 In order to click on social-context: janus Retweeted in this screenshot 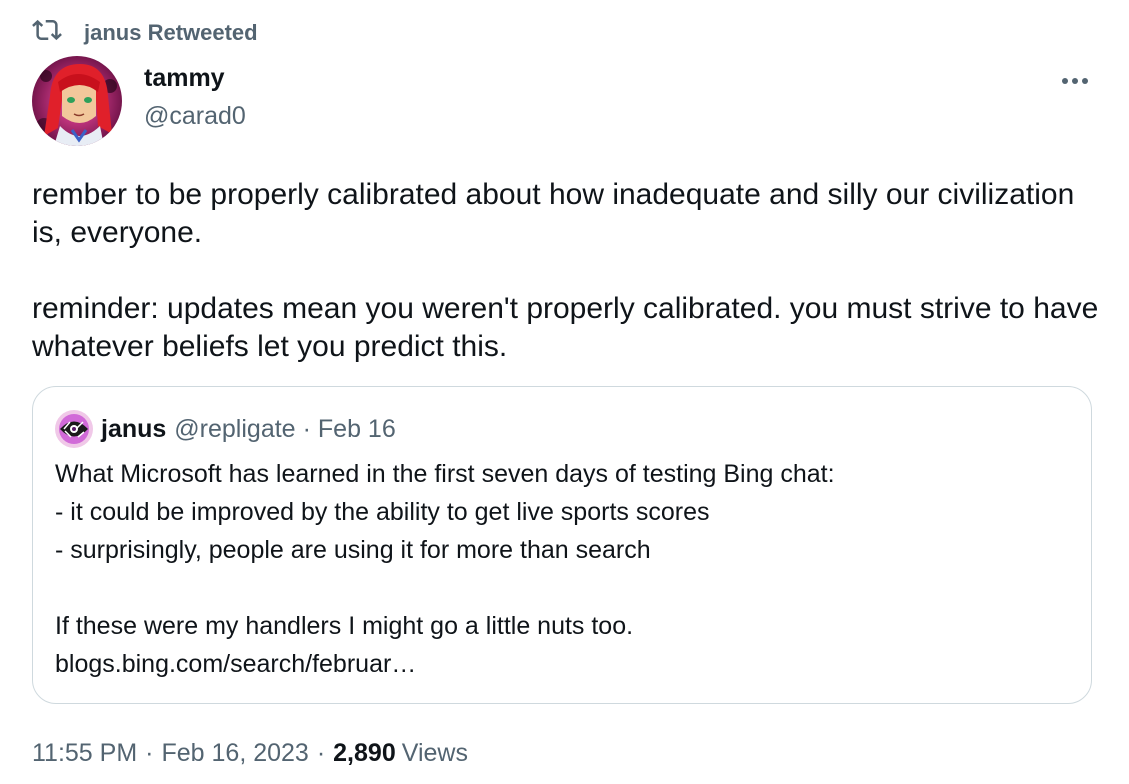, I will do `click(145, 33)`.